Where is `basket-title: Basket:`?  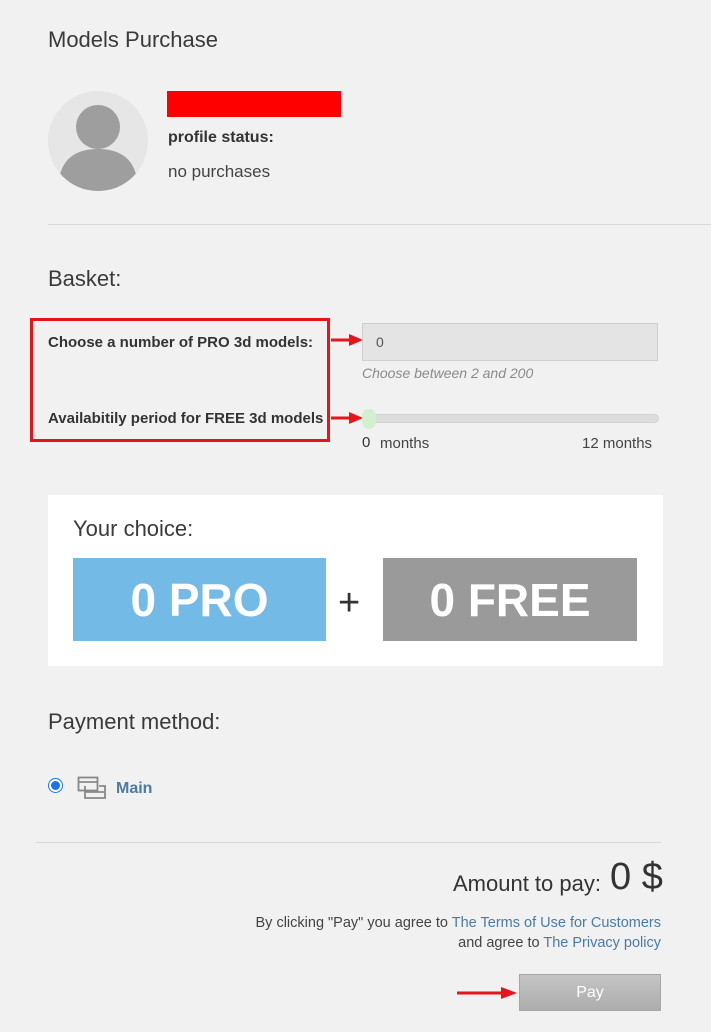 basket-title: Basket: is located at coordinates (85, 278).